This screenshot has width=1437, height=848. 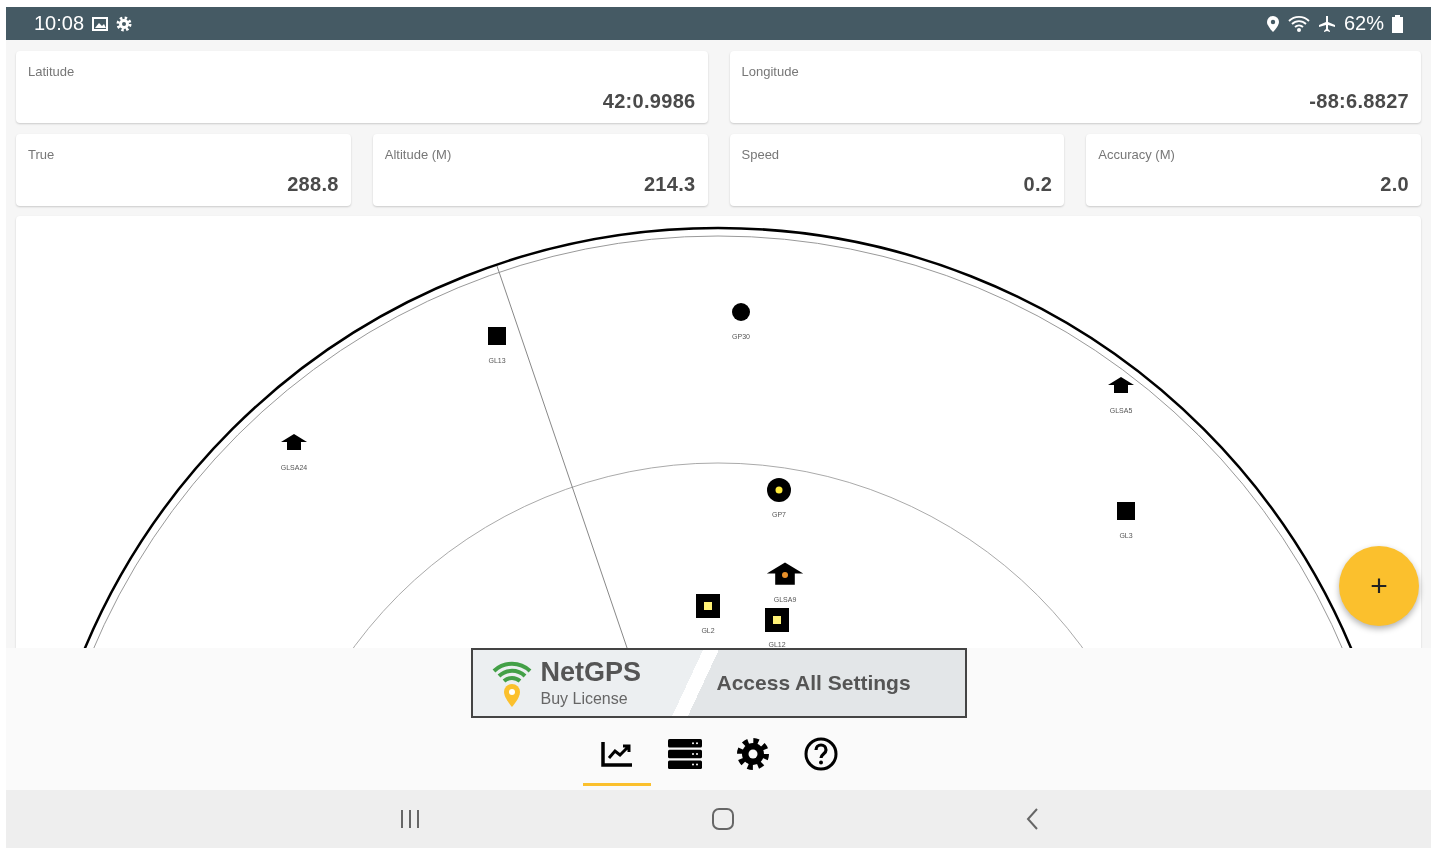 What do you see at coordinates (1298, 23) in the screenshot?
I see `wifi-icon` at bounding box center [1298, 23].